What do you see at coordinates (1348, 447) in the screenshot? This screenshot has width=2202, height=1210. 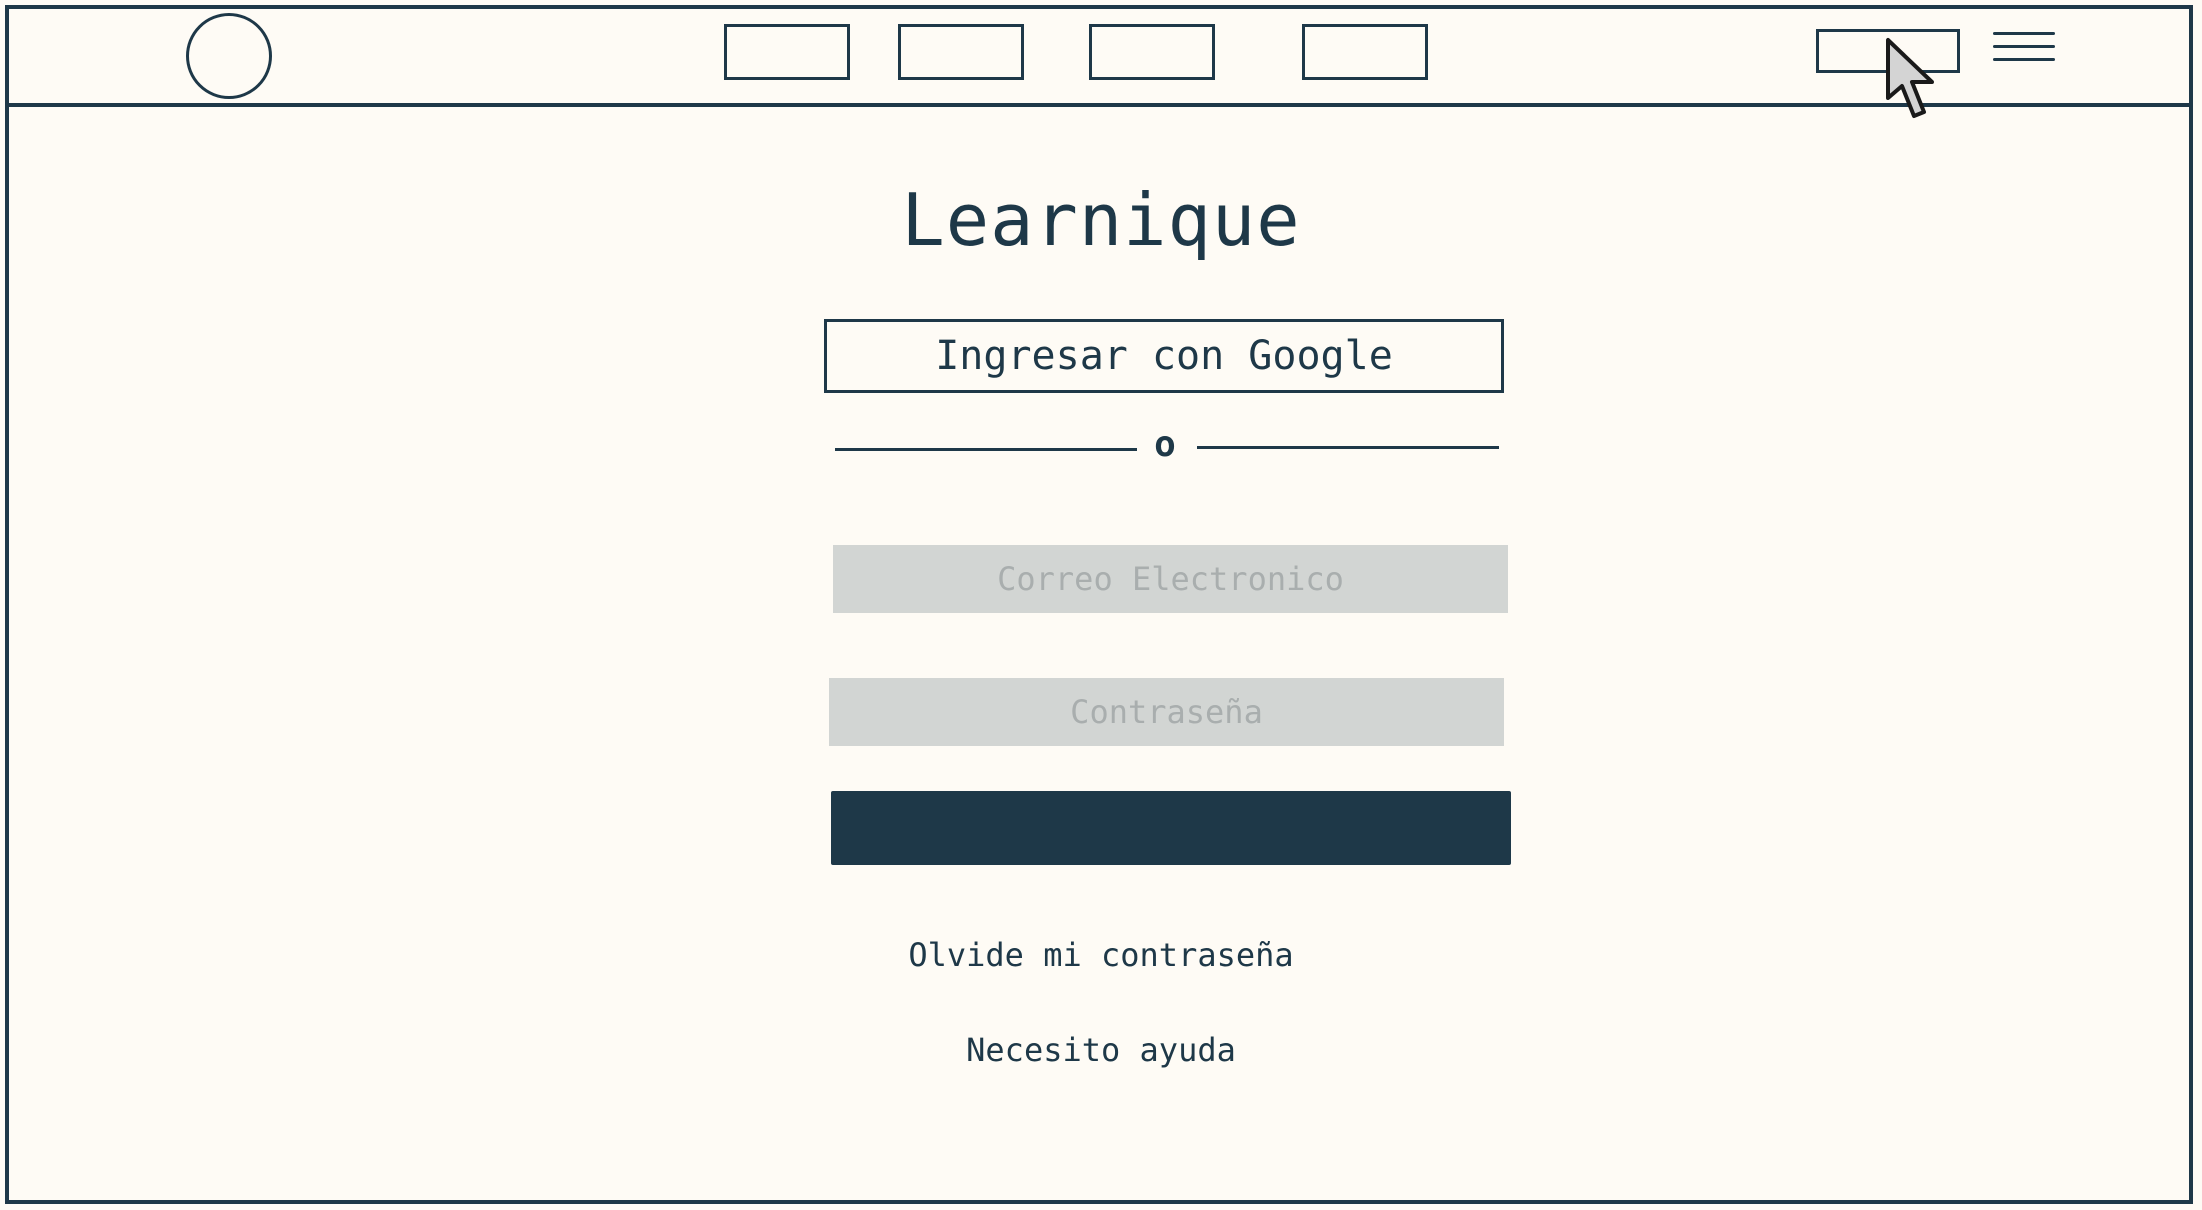 I see `separator-line-right` at bounding box center [1348, 447].